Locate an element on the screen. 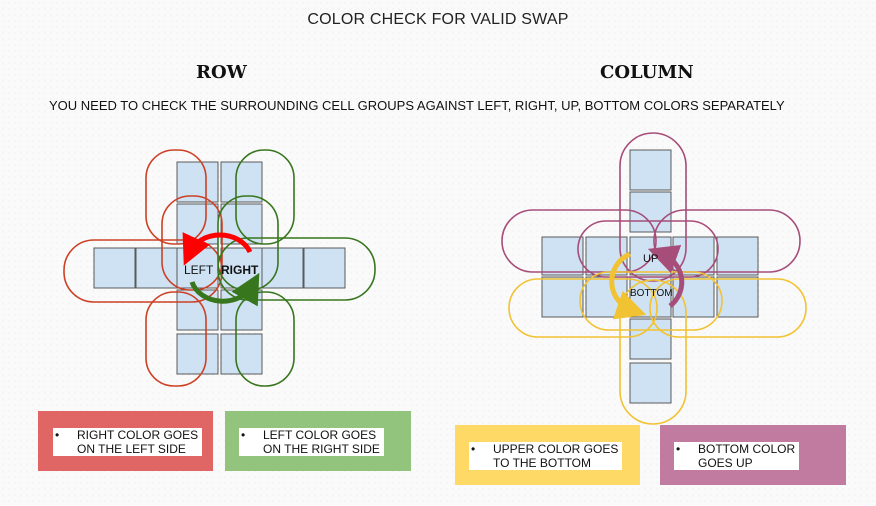 The height and width of the screenshot is (506, 876). note-bottom-color: • BOTTOM COLOR GOES UP is located at coordinates (753, 455).